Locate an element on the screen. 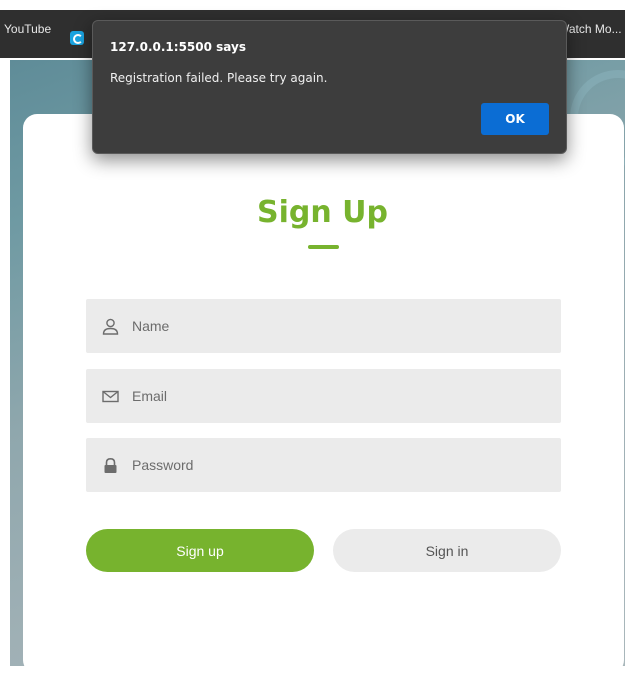 Image resolution: width=625 pixels, height=674 pixels. sign-up-button: Sign up is located at coordinates (200, 550).